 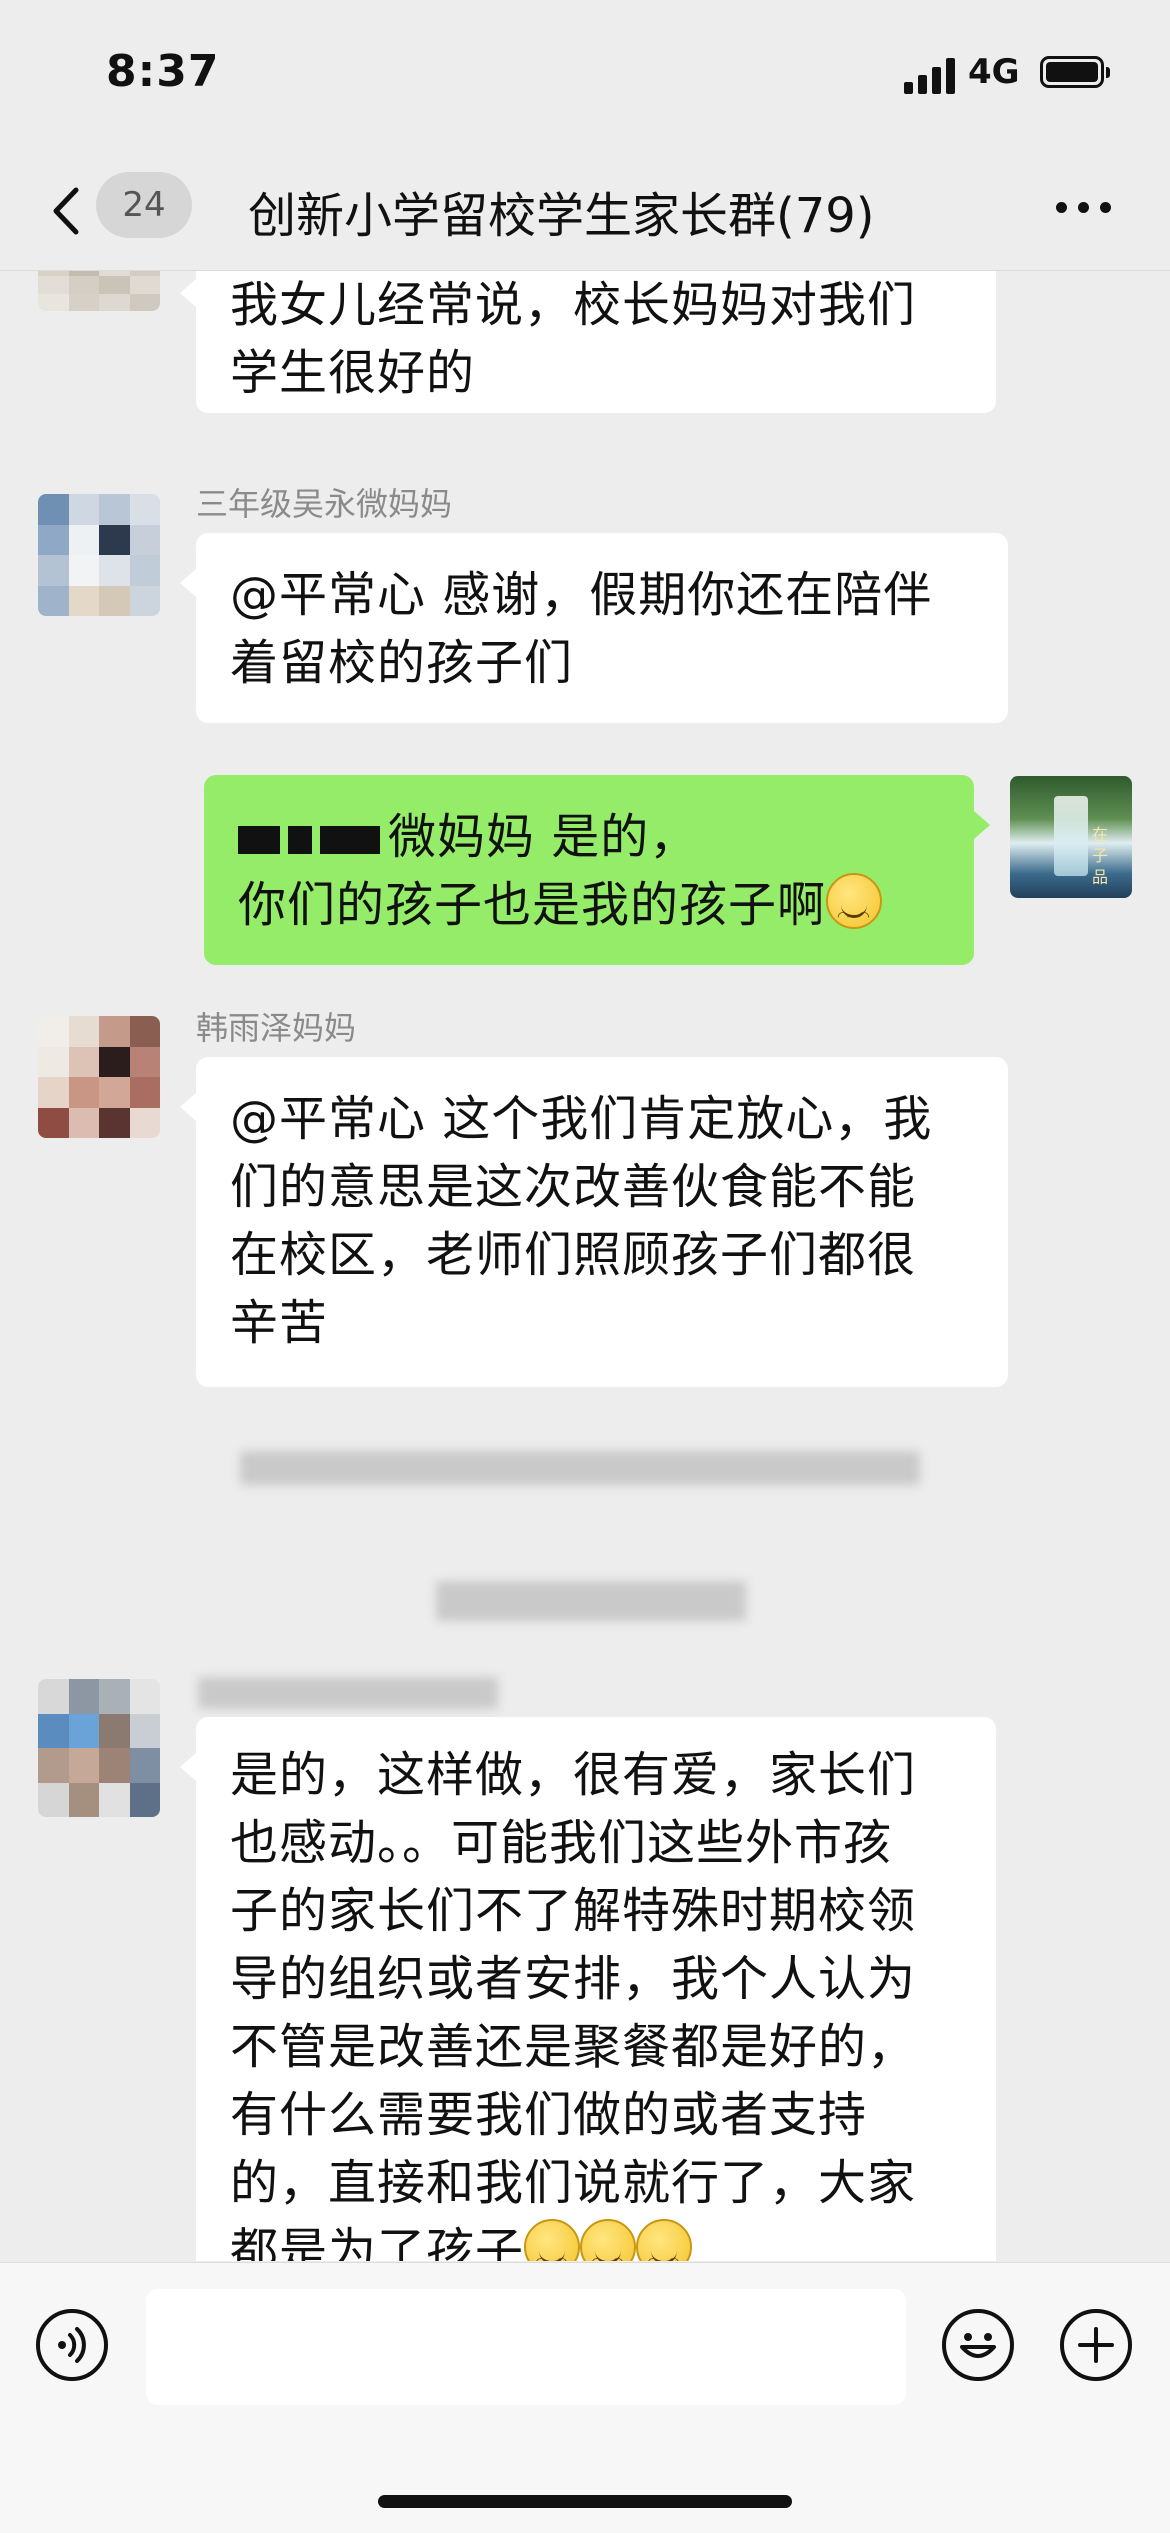 I want to click on avatar-caption: 在 子 品, so click(x=1098, y=855).